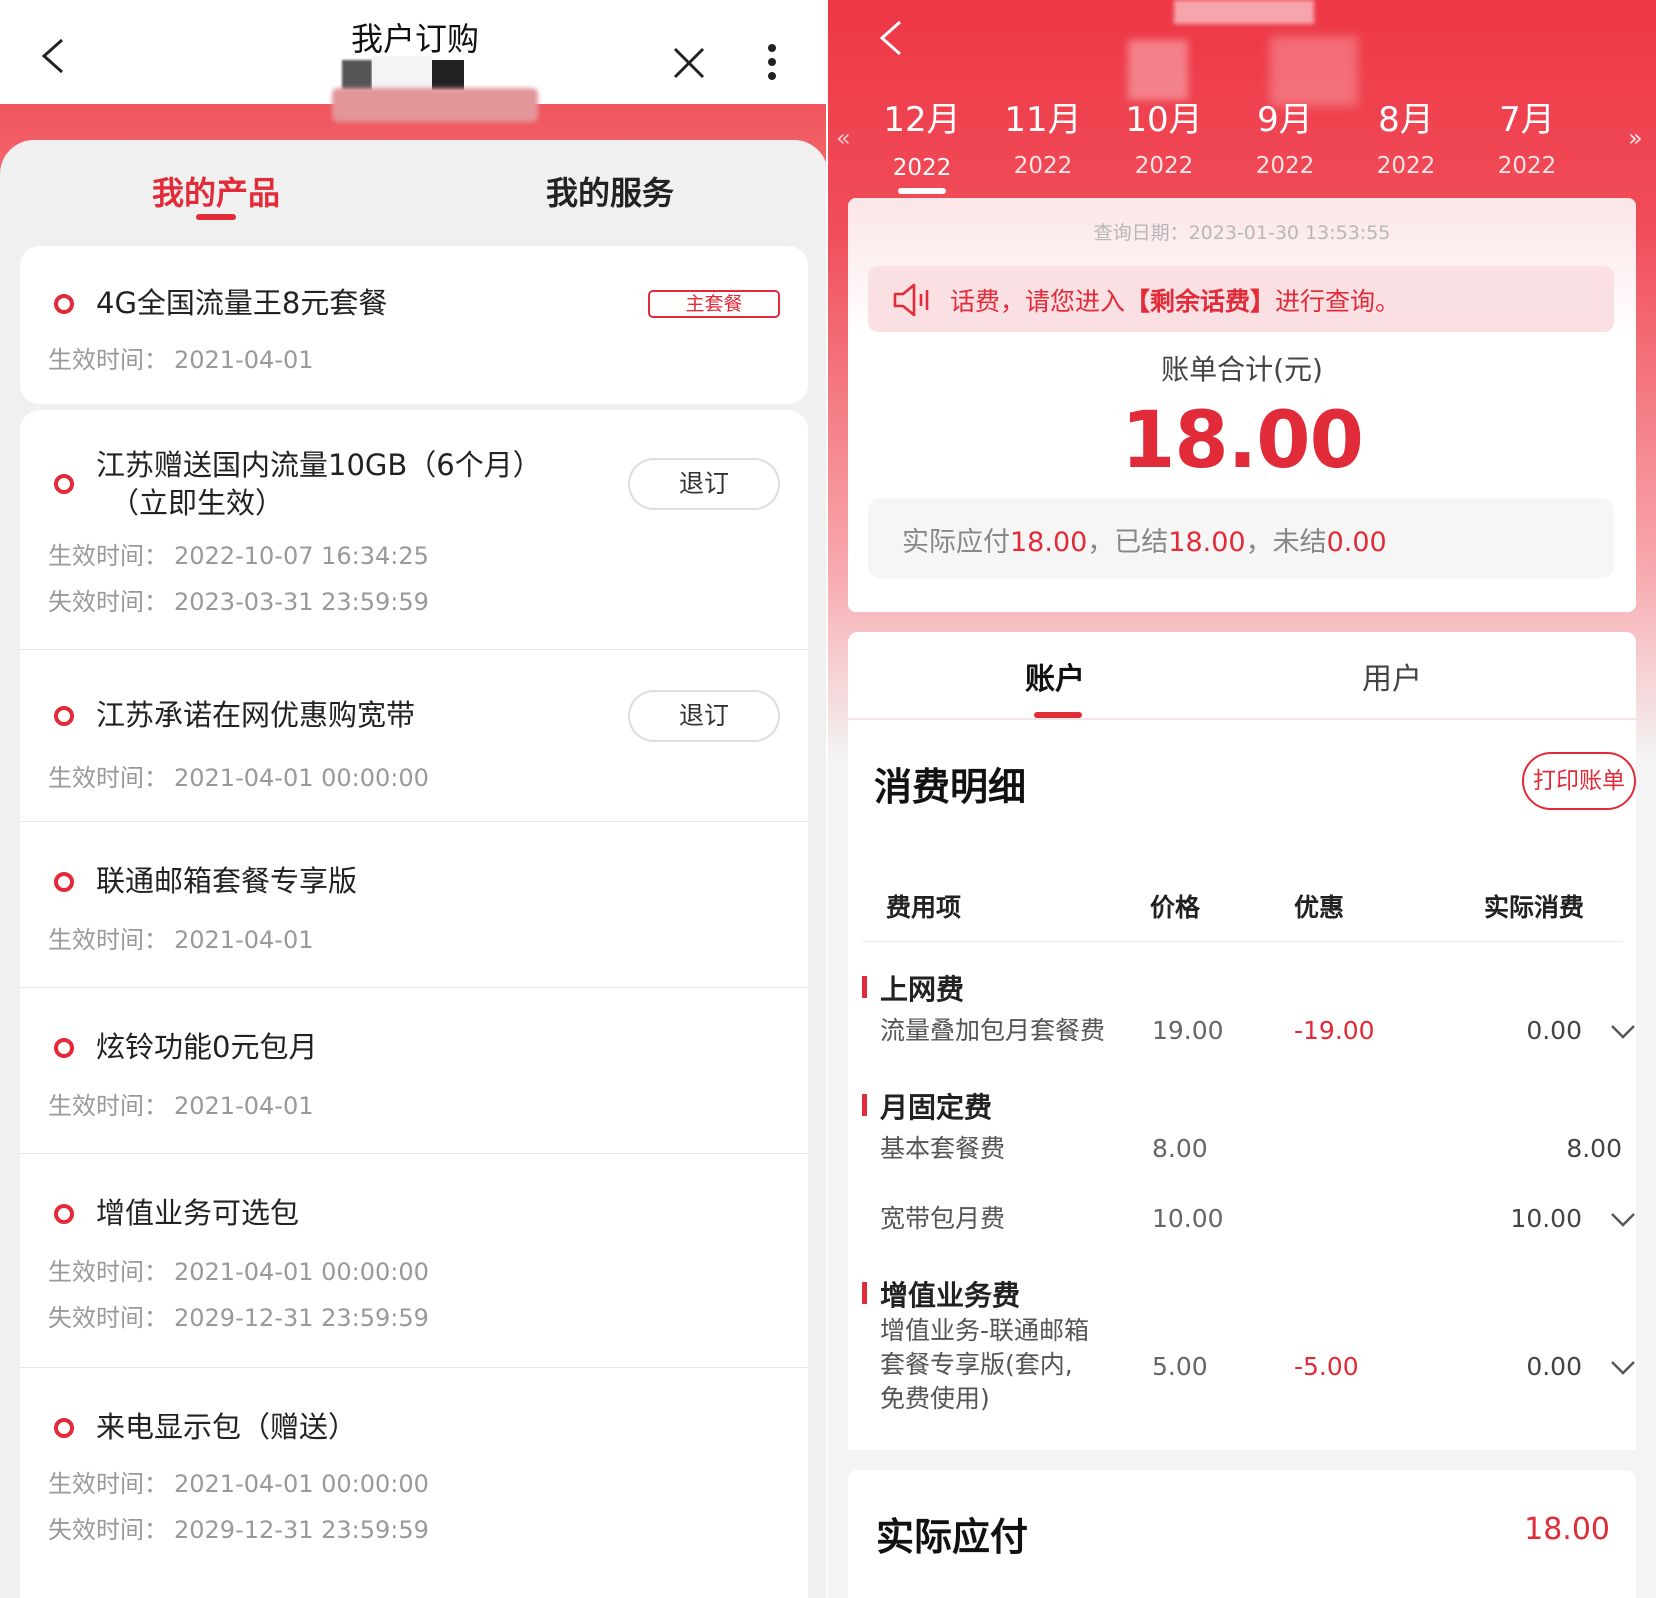  I want to click on fee-item: 增值业务-联通邮箱 套餐专享版(套内, 免费使用), so click(985, 1364).